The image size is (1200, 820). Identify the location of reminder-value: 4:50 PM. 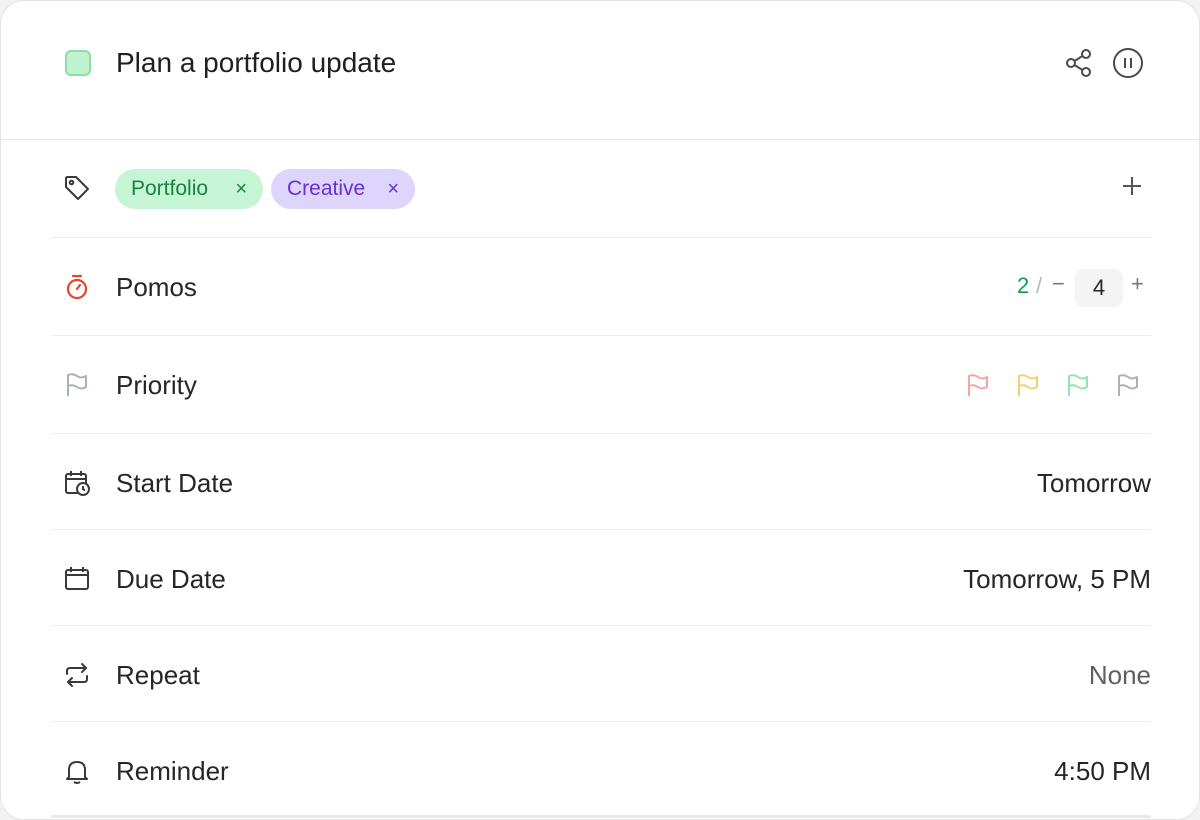
(1102, 771).